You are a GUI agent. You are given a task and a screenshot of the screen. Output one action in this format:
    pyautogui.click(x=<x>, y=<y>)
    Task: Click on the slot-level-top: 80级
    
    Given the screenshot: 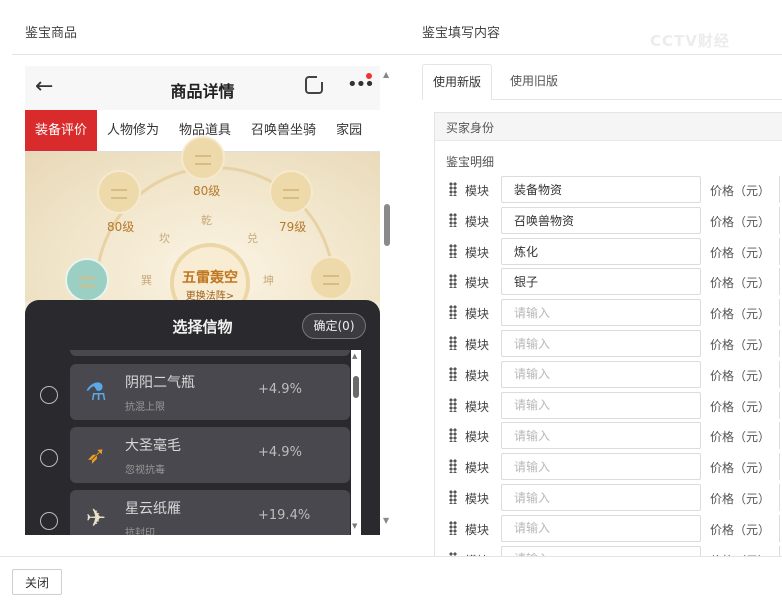 What is the action you would take?
    pyautogui.click(x=207, y=191)
    